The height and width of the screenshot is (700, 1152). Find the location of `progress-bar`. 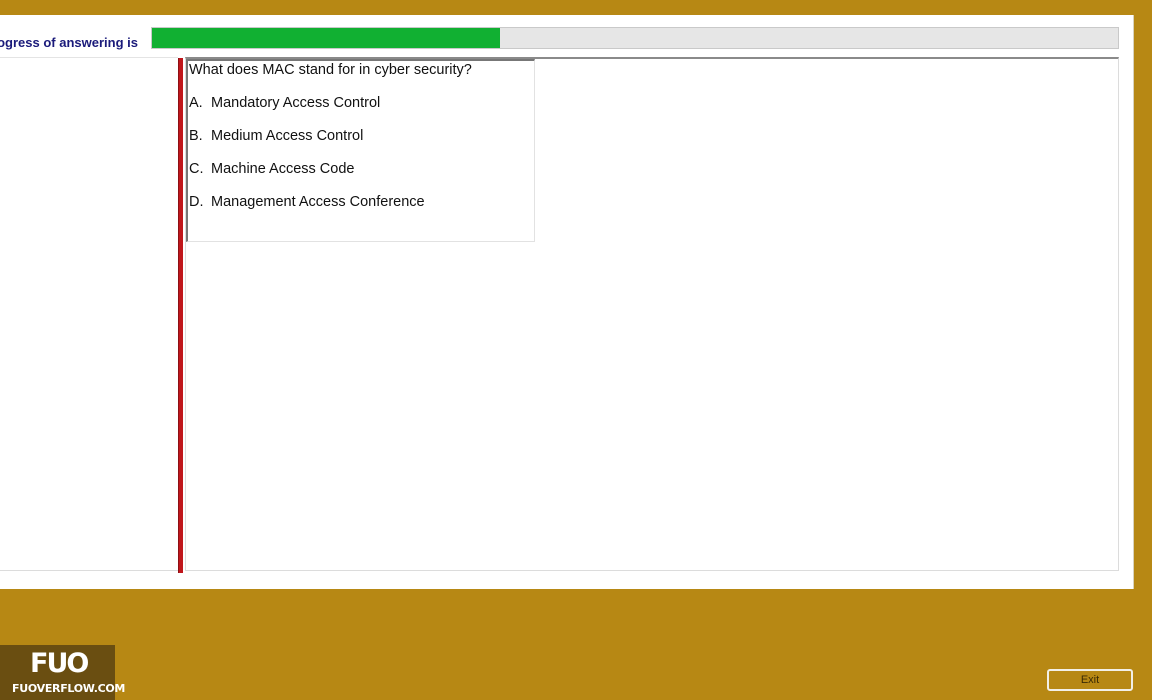

progress-bar is located at coordinates (635, 38).